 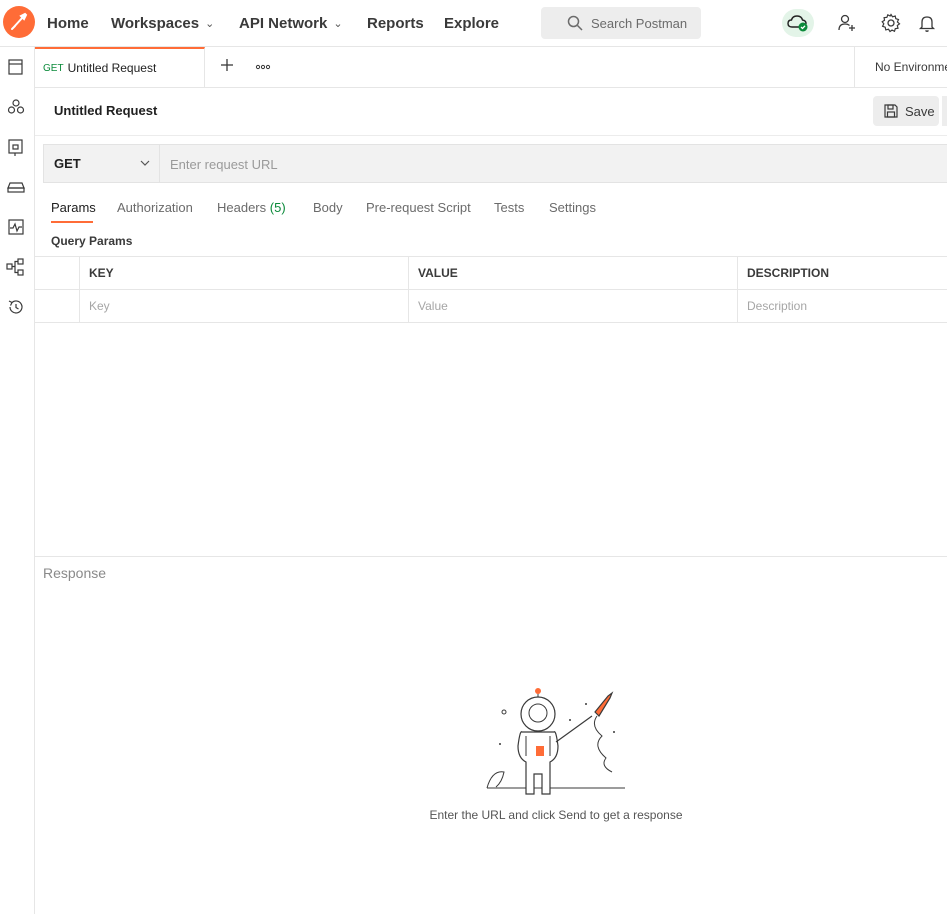 I want to click on monitors-icon, so click(x=16, y=227).